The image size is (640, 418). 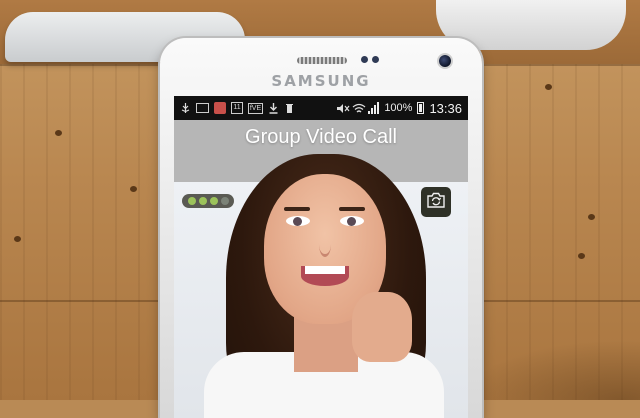 I want to click on battery-percent: 100%, so click(x=398, y=108).